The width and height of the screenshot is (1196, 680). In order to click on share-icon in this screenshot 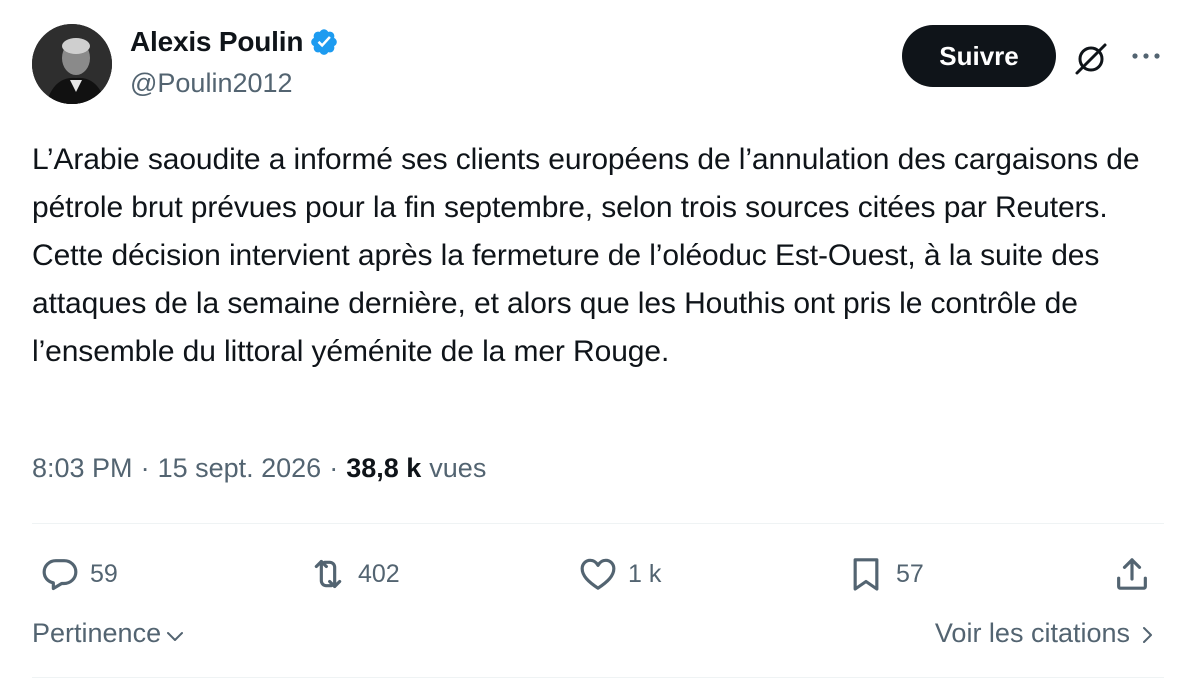, I will do `click(1132, 574)`.